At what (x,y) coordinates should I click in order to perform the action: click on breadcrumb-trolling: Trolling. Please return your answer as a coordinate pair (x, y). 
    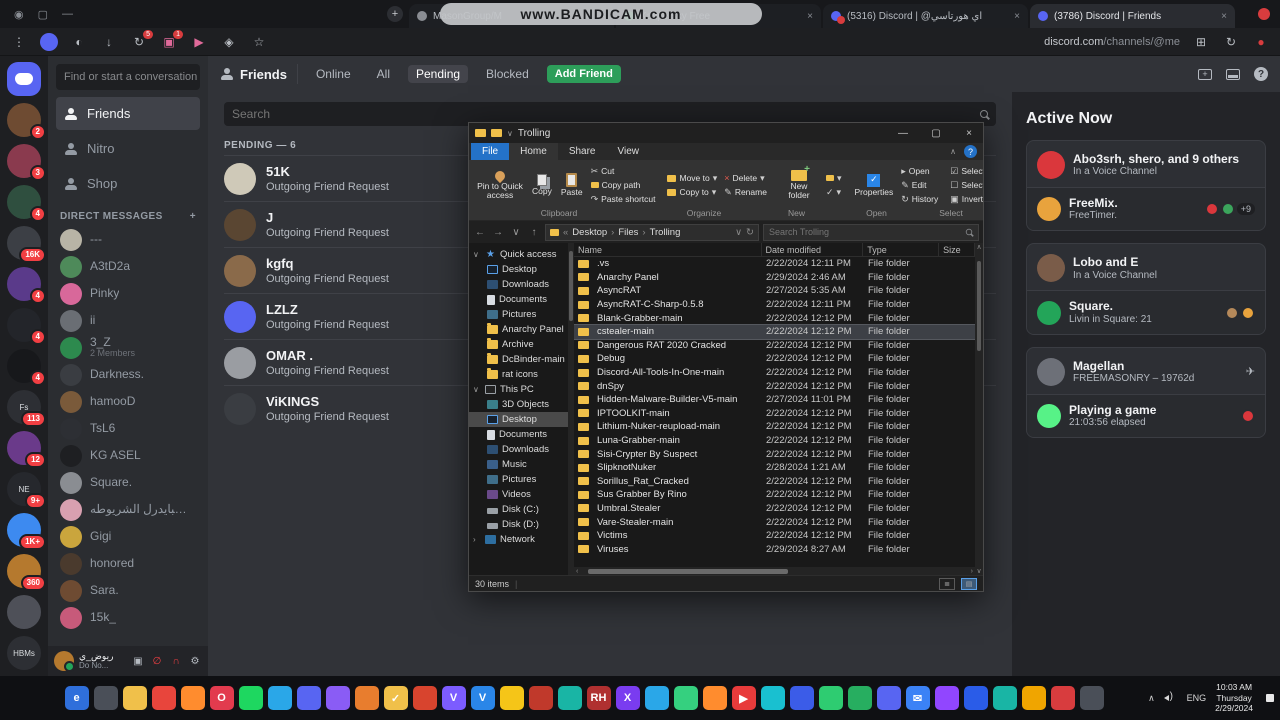
    Looking at the image, I should click on (665, 232).